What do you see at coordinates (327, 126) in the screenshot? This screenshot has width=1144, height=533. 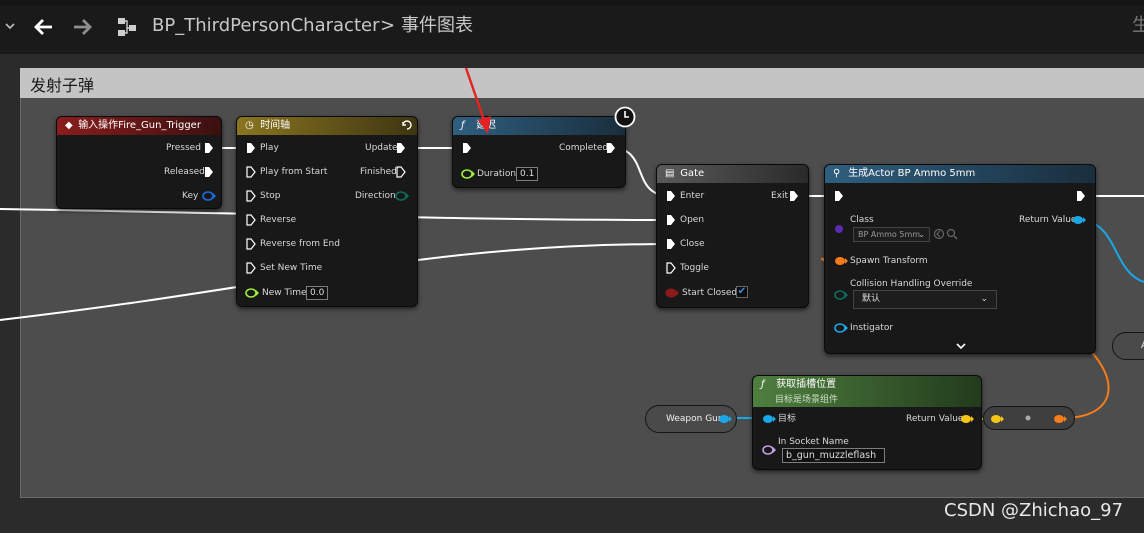 I see `node-header: ◷ 时间轴` at bounding box center [327, 126].